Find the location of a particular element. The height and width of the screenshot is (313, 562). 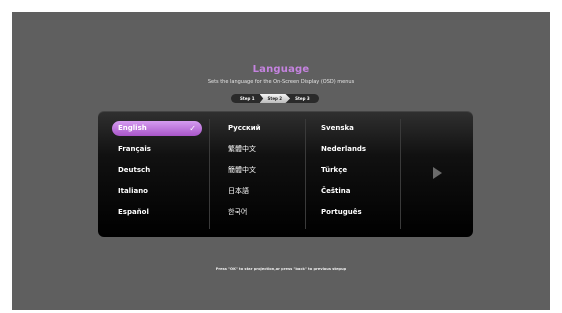

arrow-right-icon is located at coordinates (437, 173).